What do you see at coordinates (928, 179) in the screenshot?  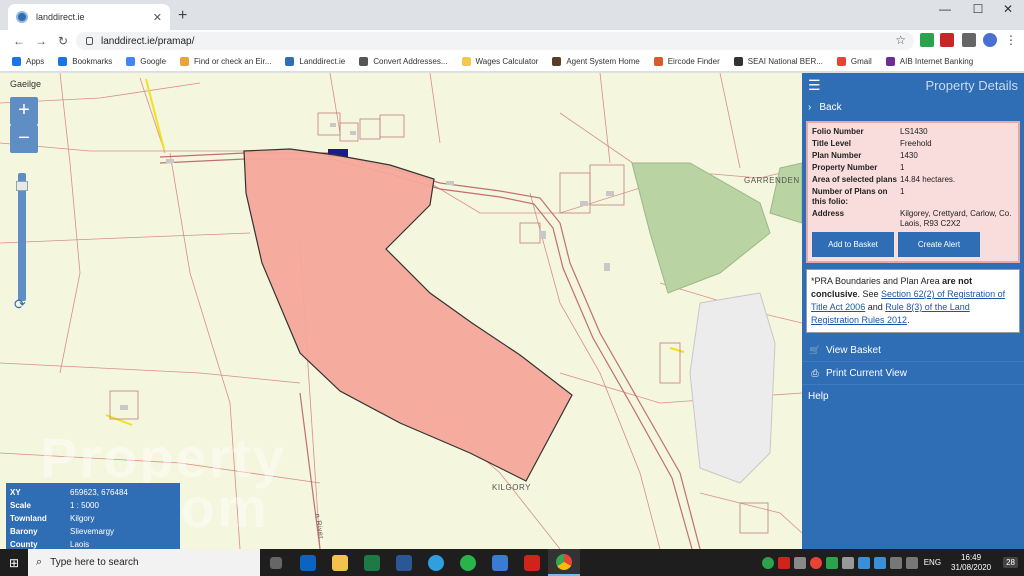 I see `area-value: 14.84 hectares.` at bounding box center [928, 179].